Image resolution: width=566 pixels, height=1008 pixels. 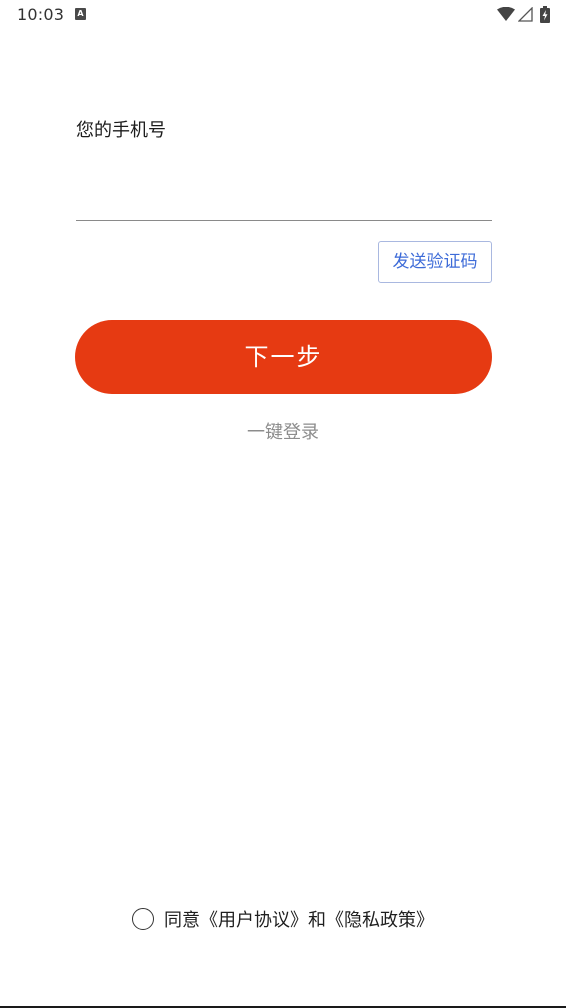 What do you see at coordinates (284, 198) in the screenshot?
I see `phone-input` at bounding box center [284, 198].